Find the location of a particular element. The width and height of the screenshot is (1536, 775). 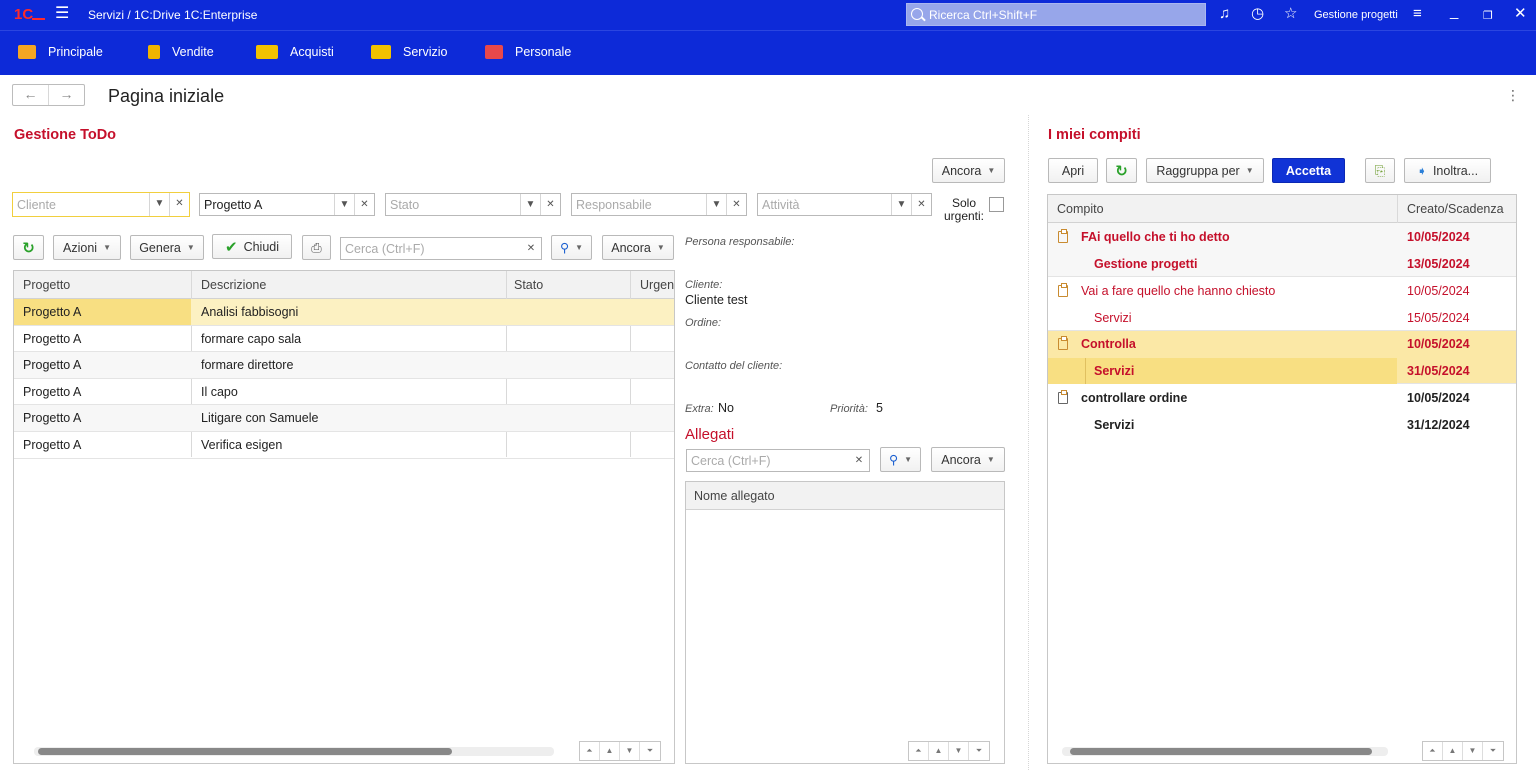

menu-personale: Personale is located at coordinates (528, 52).